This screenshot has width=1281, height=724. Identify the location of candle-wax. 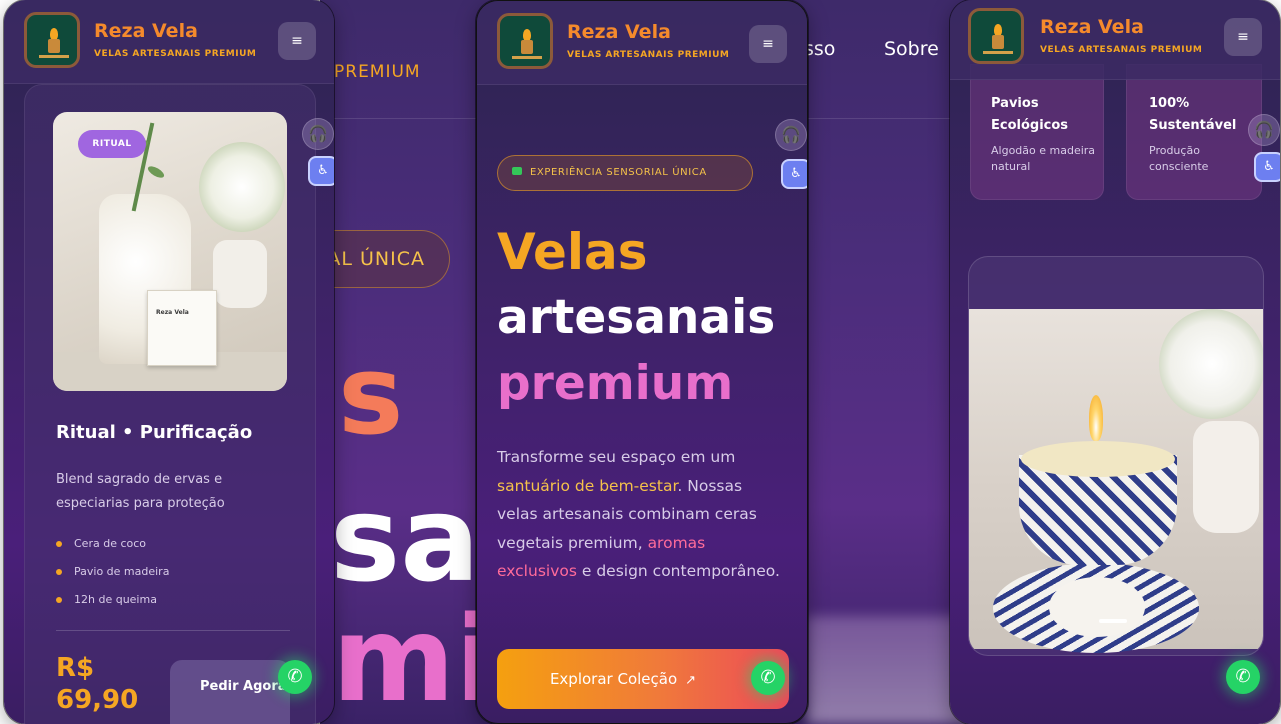
(1098, 459).